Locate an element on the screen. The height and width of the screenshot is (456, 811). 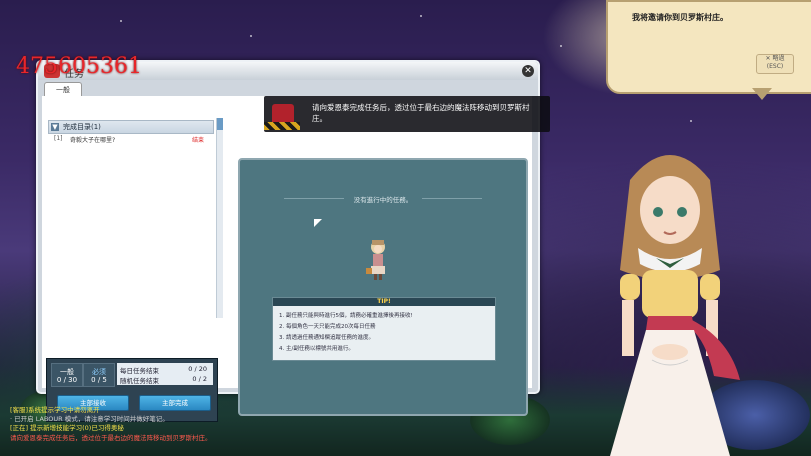
daily-label: 每日任务结束 is located at coordinates (139, 371).